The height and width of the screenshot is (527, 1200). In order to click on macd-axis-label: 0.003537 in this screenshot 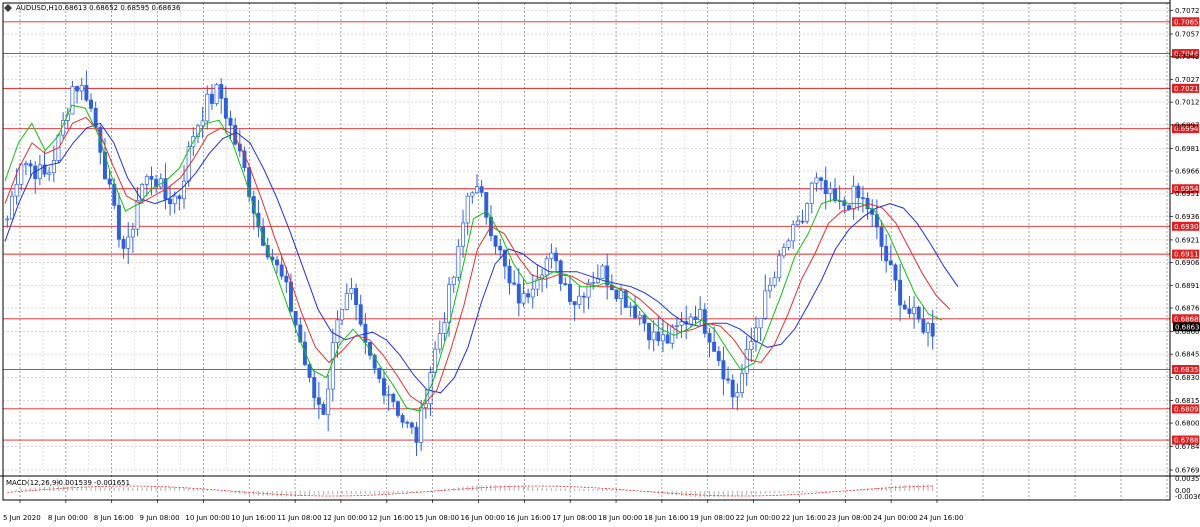, I will do `click(1187, 479)`.